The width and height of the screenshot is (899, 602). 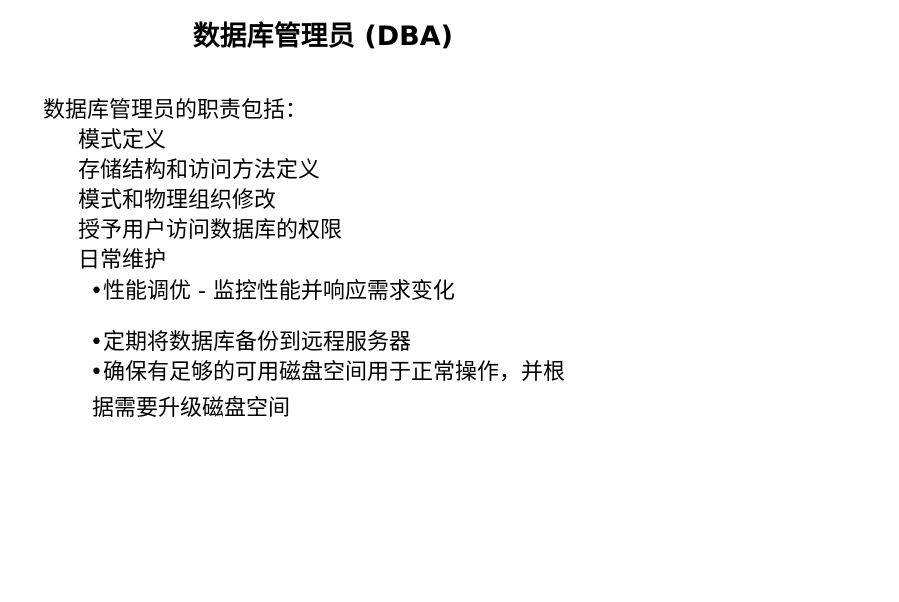 I want to click on duty-item: 日常维护, so click(x=122, y=260).